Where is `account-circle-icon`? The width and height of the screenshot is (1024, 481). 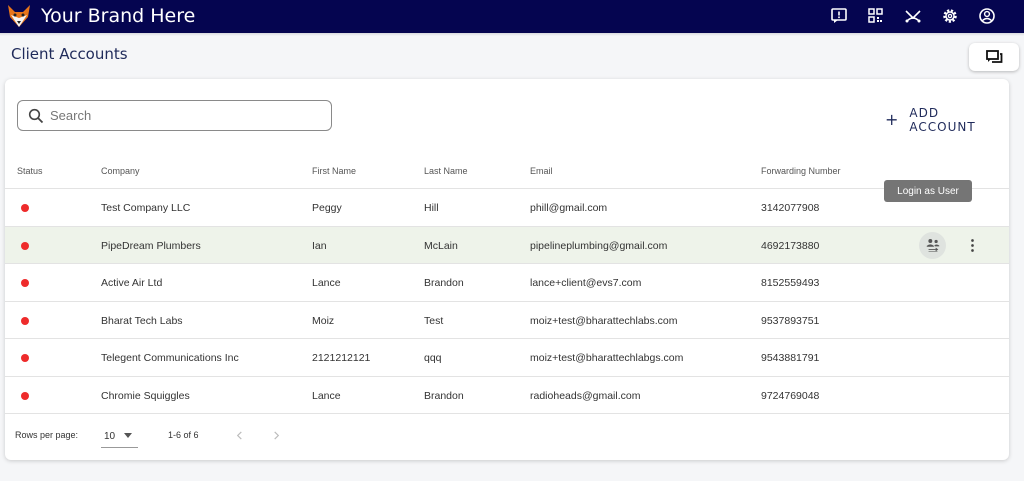 account-circle-icon is located at coordinates (987, 16).